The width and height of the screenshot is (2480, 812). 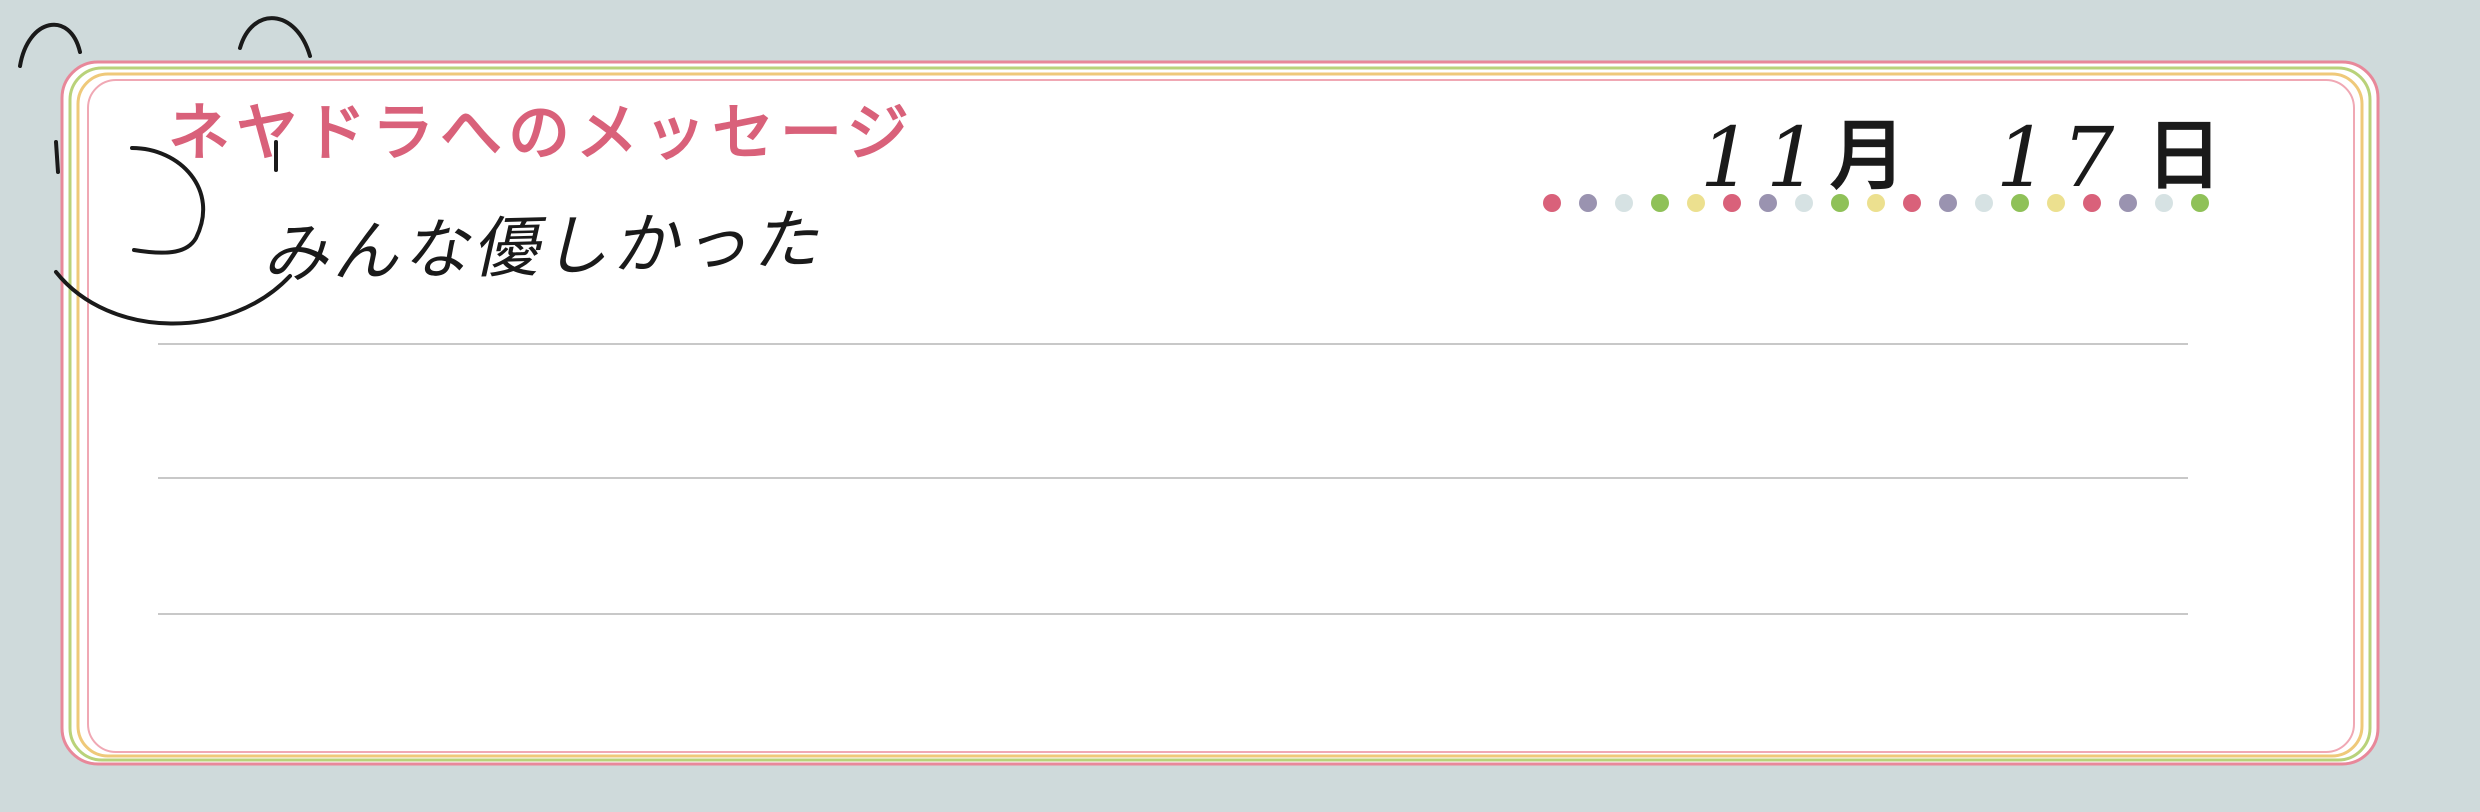 What do you see at coordinates (2062, 158) in the screenshot?
I see `date-day: 17` at bounding box center [2062, 158].